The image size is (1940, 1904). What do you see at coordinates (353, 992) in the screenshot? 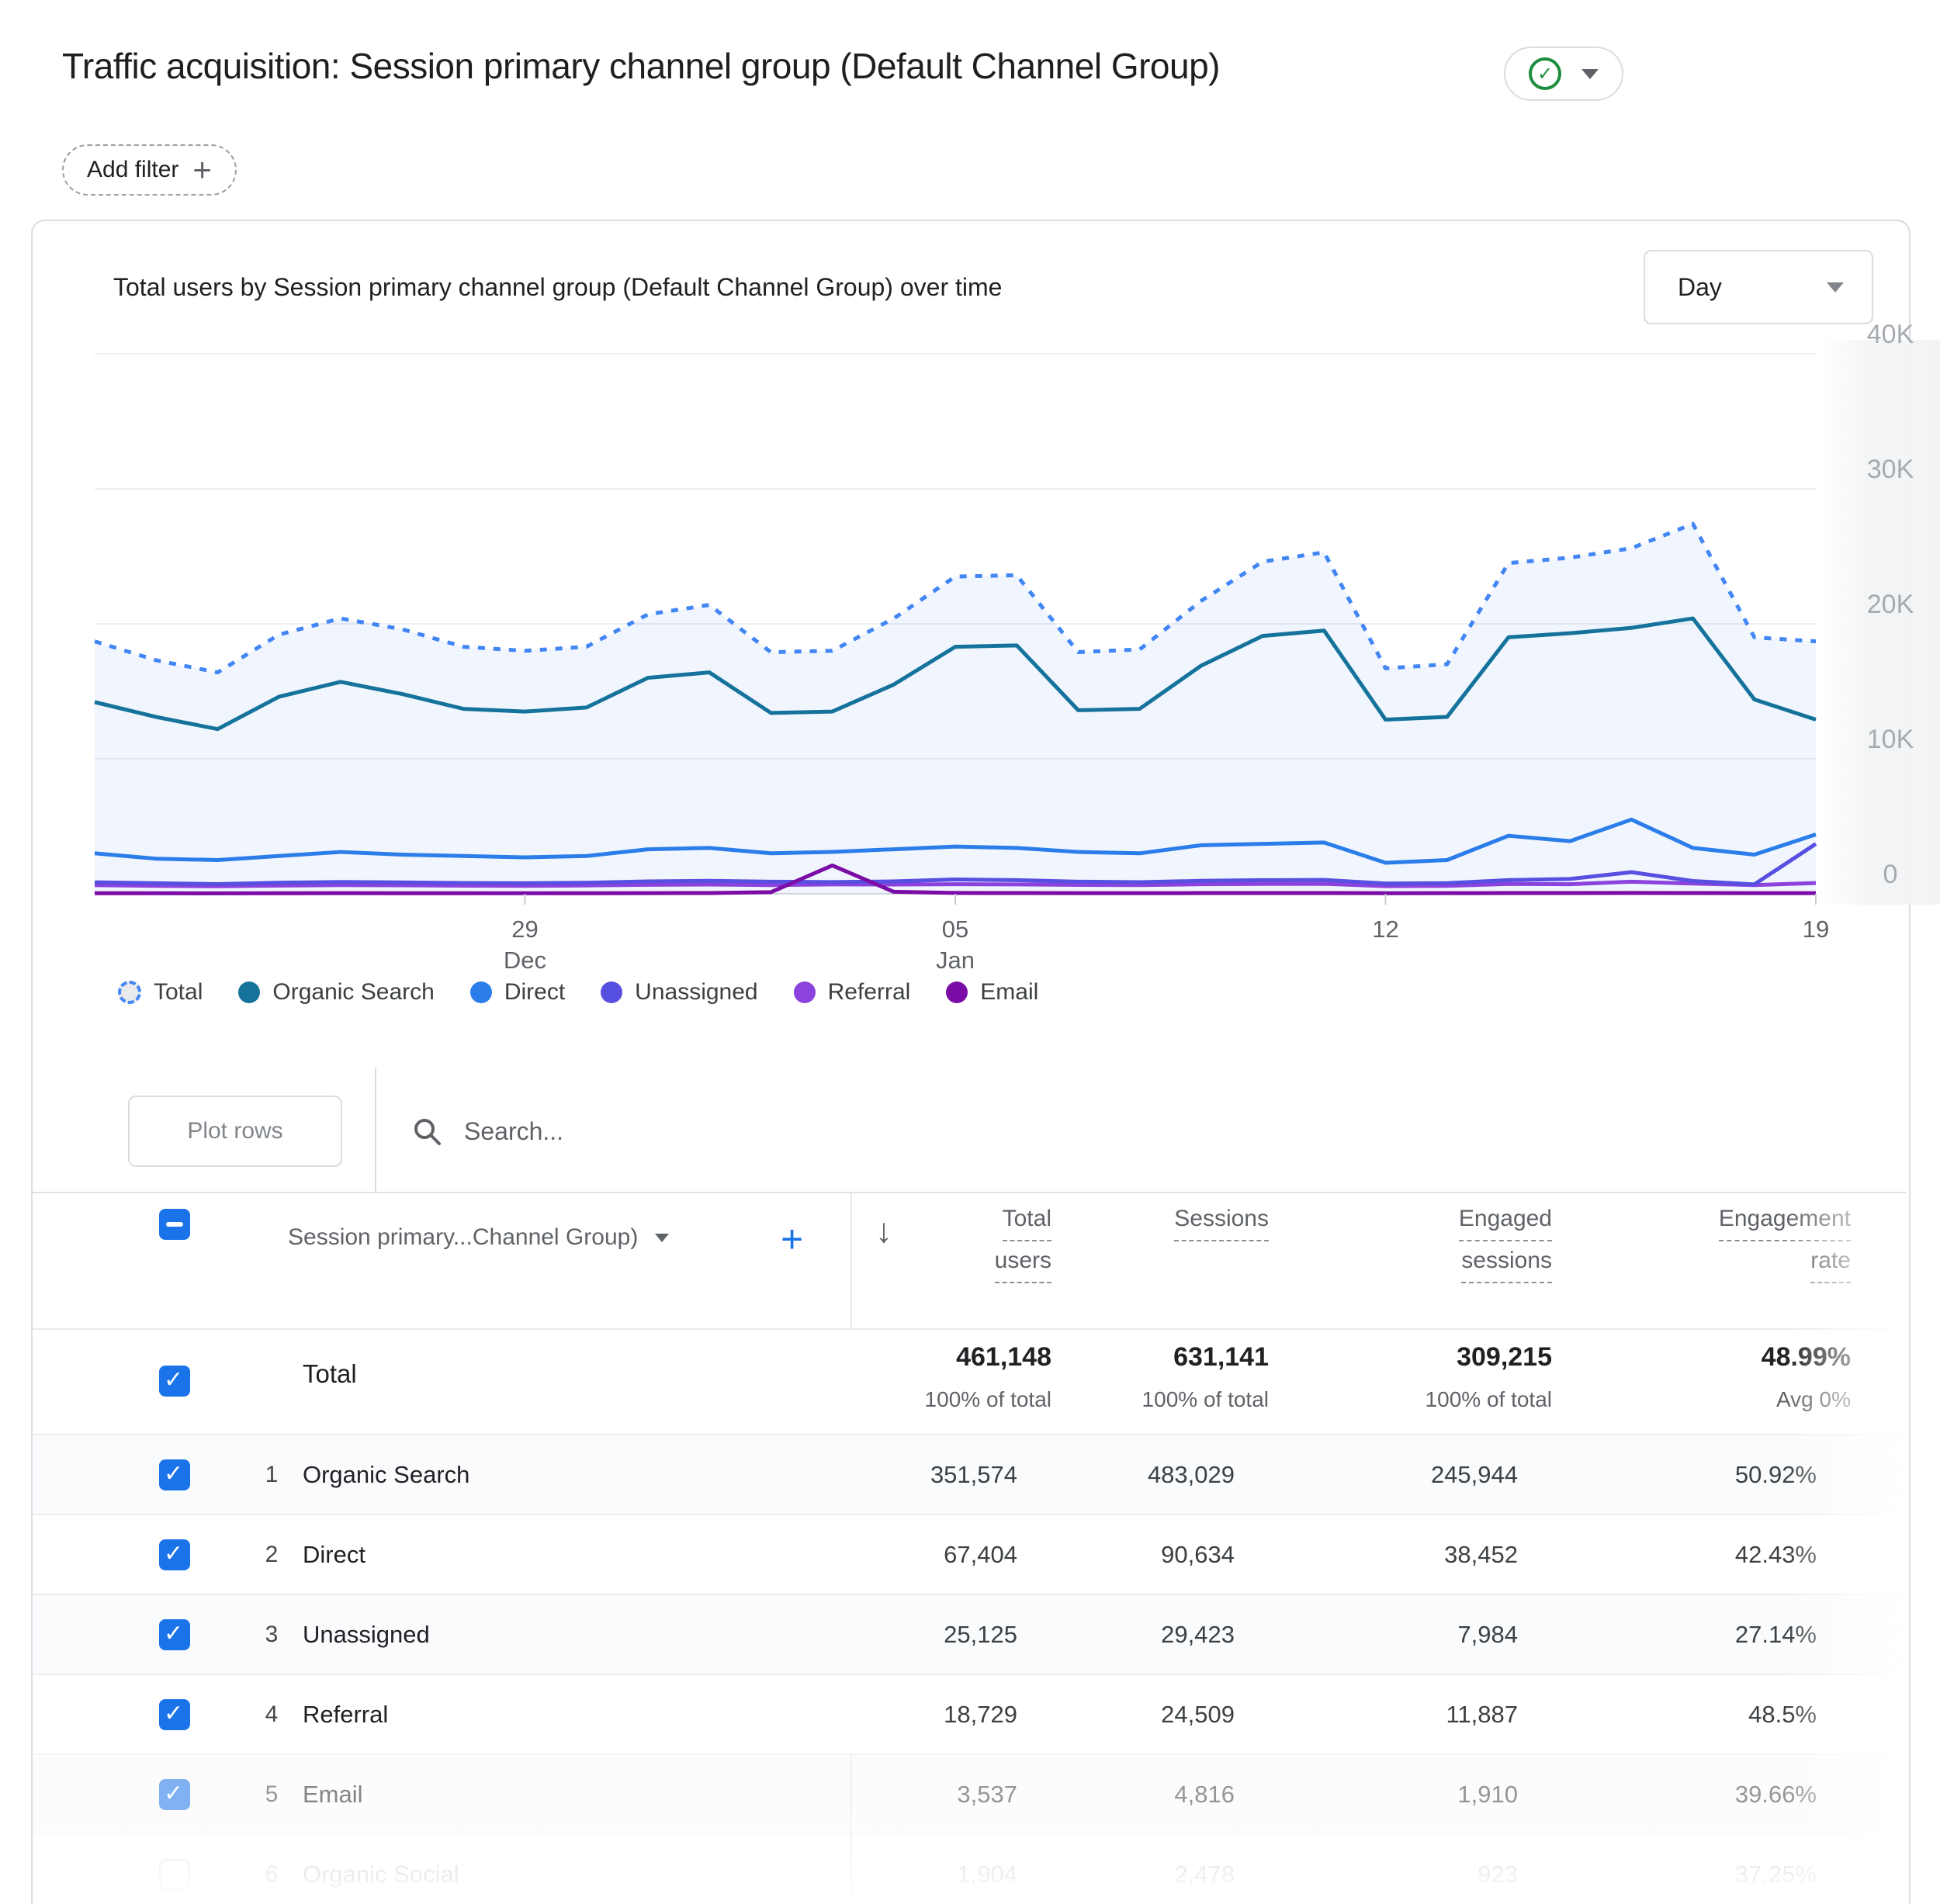
I see `legend-label: Organic Search` at bounding box center [353, 992].